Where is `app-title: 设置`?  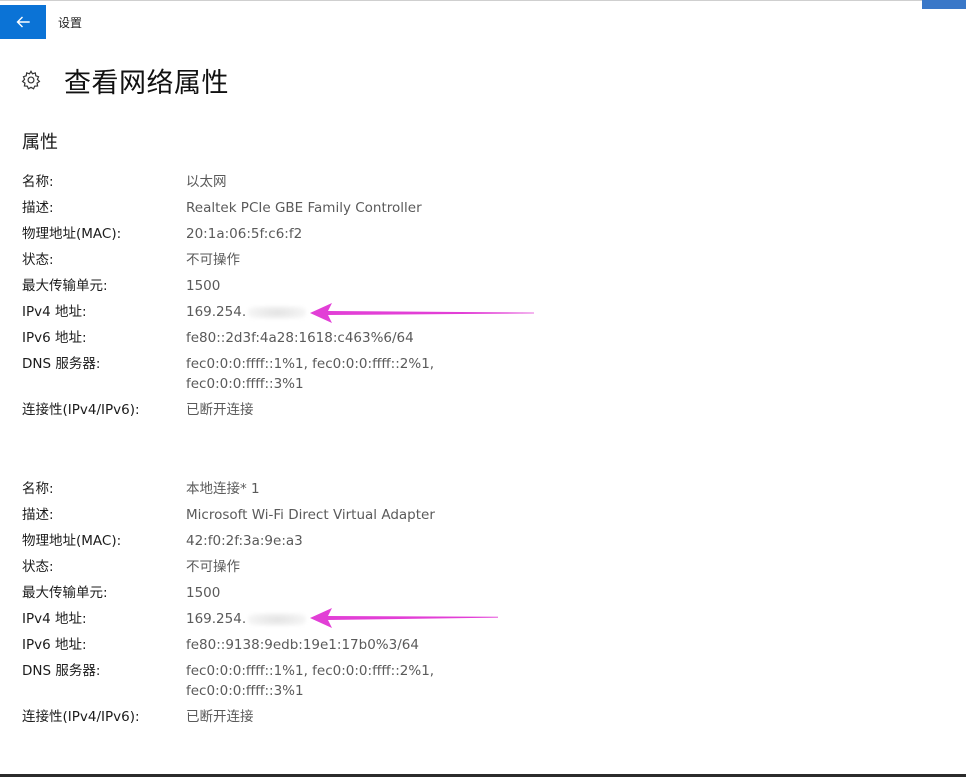 app-title: 设置 is located at coordinates (70, 23).